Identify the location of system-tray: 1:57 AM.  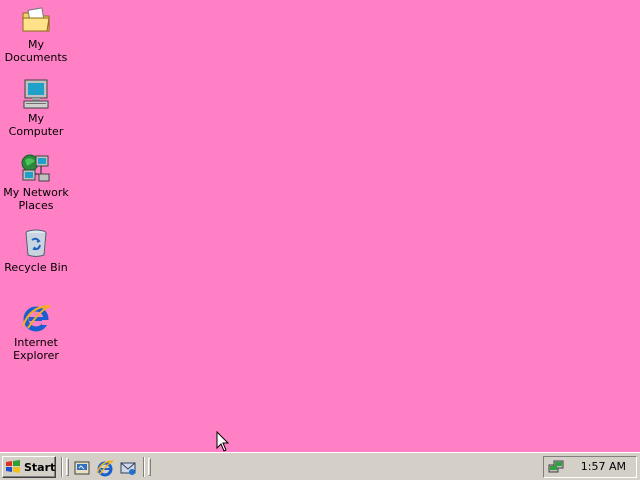
(590, 467).